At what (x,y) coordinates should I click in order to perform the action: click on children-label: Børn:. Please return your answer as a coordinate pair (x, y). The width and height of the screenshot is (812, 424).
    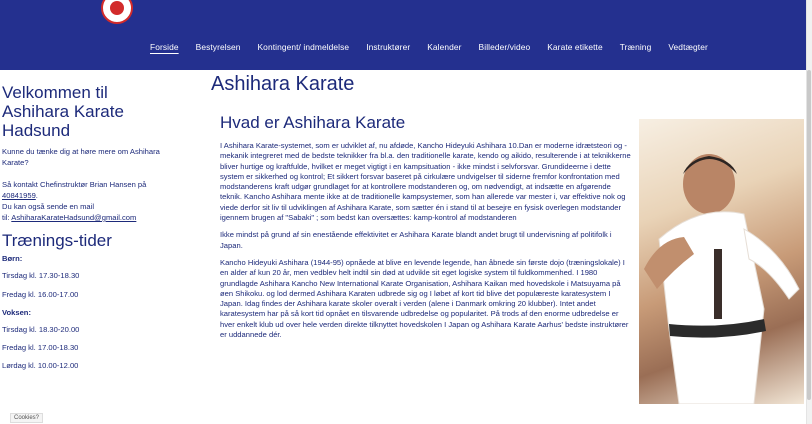
    Looking at the image, I should click on (12, 258).